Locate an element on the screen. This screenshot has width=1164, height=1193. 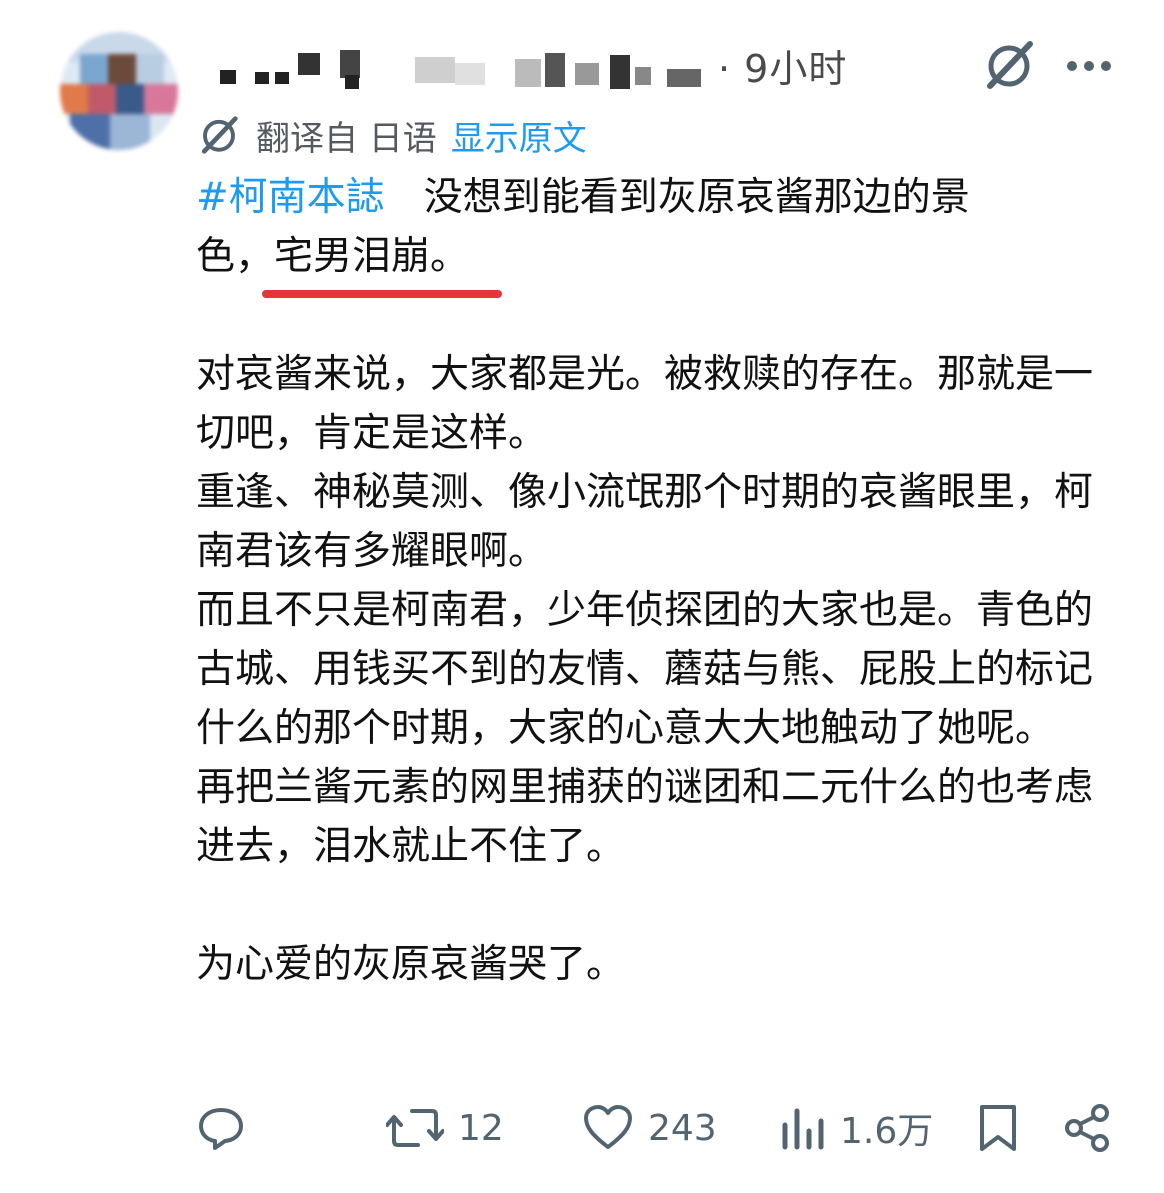
grok-translate-icon is located at coordinates (219, 135).